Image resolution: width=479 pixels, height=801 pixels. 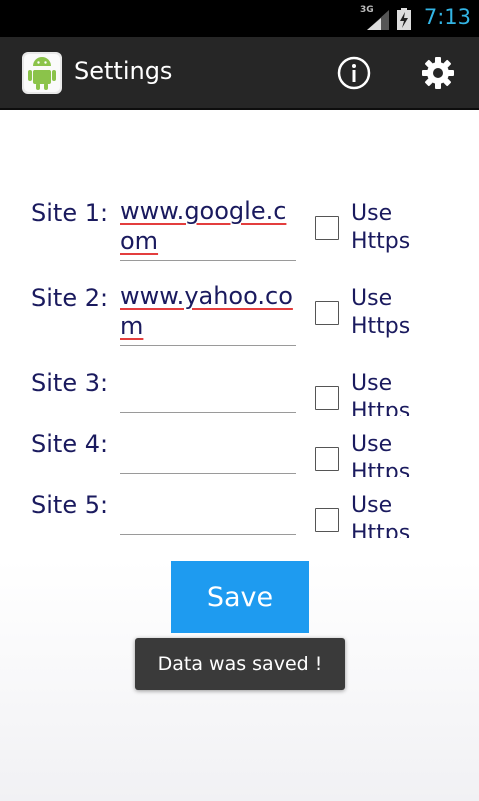 What do you see at coordinates (239, 18) in the screenshot?
I see `status-bar: 3G 7:13` at bounding box center [239, 18].